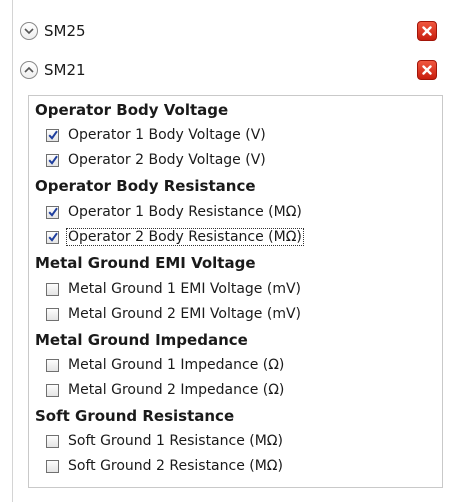 Image resolution: width=454 pixels, height=502 pixels. I want to click on channel-checkbox-row: Soft Ground 1 Resistance (MΩ), so click(165, 441).